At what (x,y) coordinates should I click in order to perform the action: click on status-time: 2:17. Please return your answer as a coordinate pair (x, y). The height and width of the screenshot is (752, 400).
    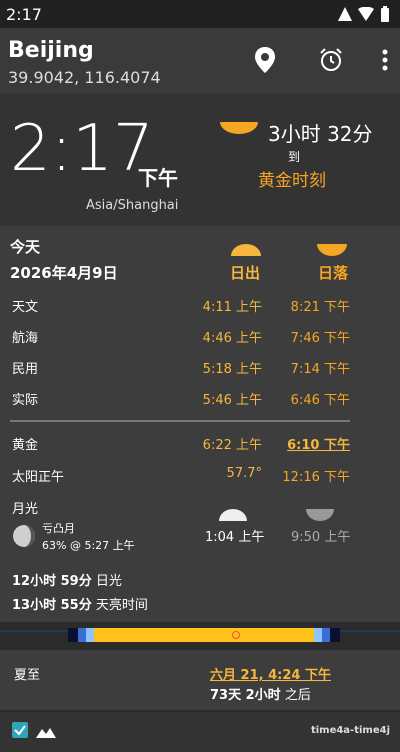
    Looking at the image, I should click on (24, 14).